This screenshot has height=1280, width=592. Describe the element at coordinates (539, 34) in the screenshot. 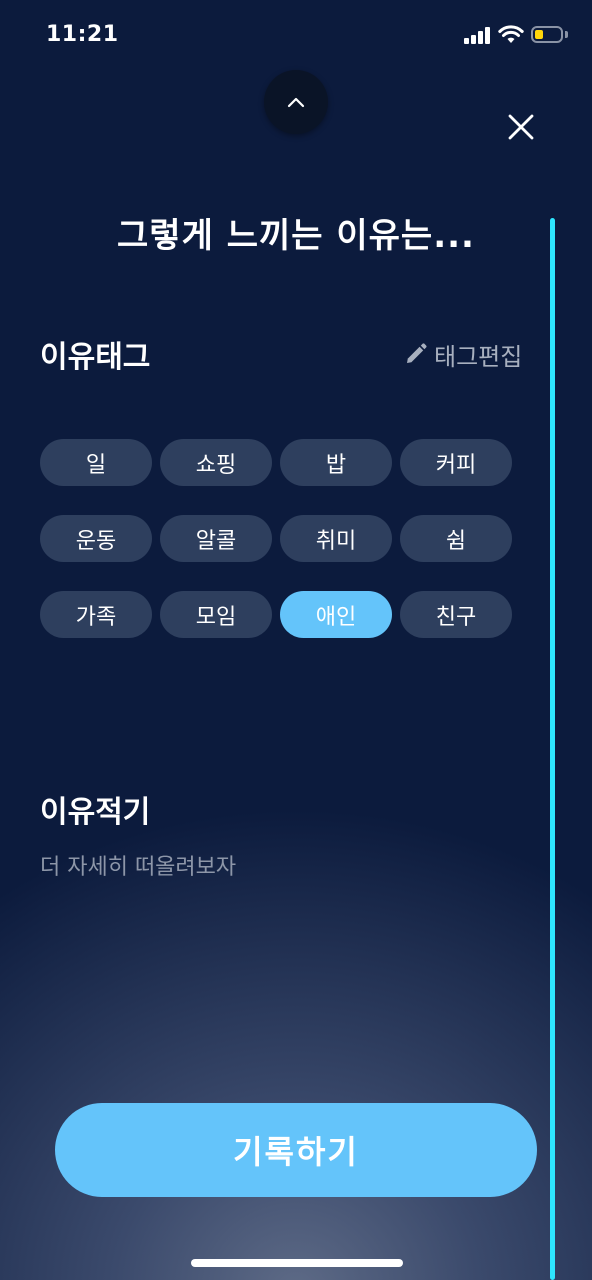

I see `battery-level` at that location.